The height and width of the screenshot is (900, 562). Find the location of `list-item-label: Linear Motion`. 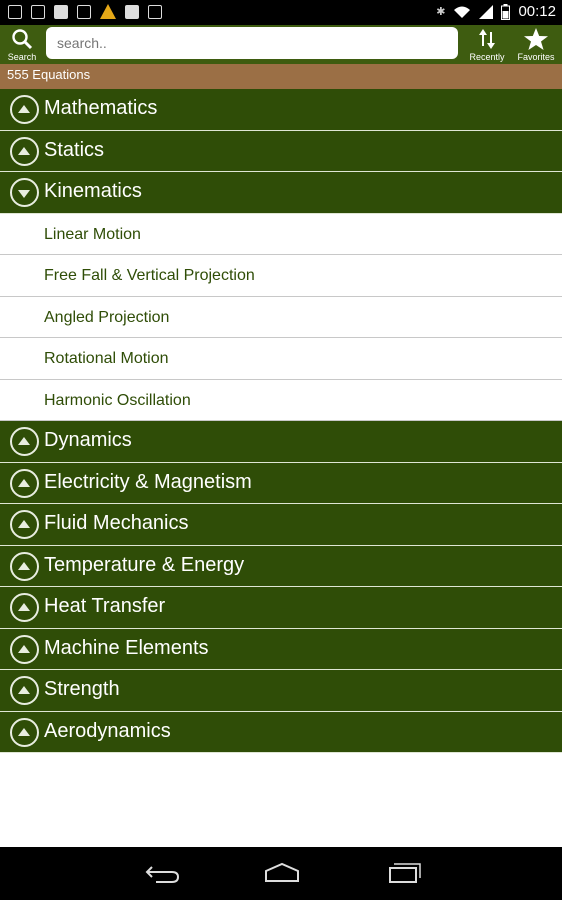

list-item-label: Linear Motion is located at coordinates (92, 234).